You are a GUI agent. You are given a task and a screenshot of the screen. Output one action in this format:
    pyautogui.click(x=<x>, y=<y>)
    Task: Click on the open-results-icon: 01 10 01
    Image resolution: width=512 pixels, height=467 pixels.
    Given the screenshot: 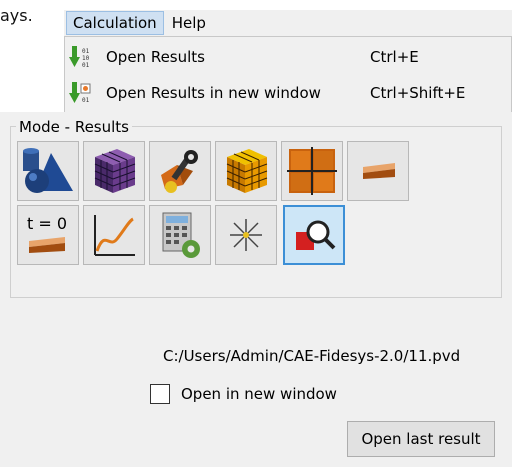 What is the action you would take?
    pyautogui.click(x=80, y=57)
    